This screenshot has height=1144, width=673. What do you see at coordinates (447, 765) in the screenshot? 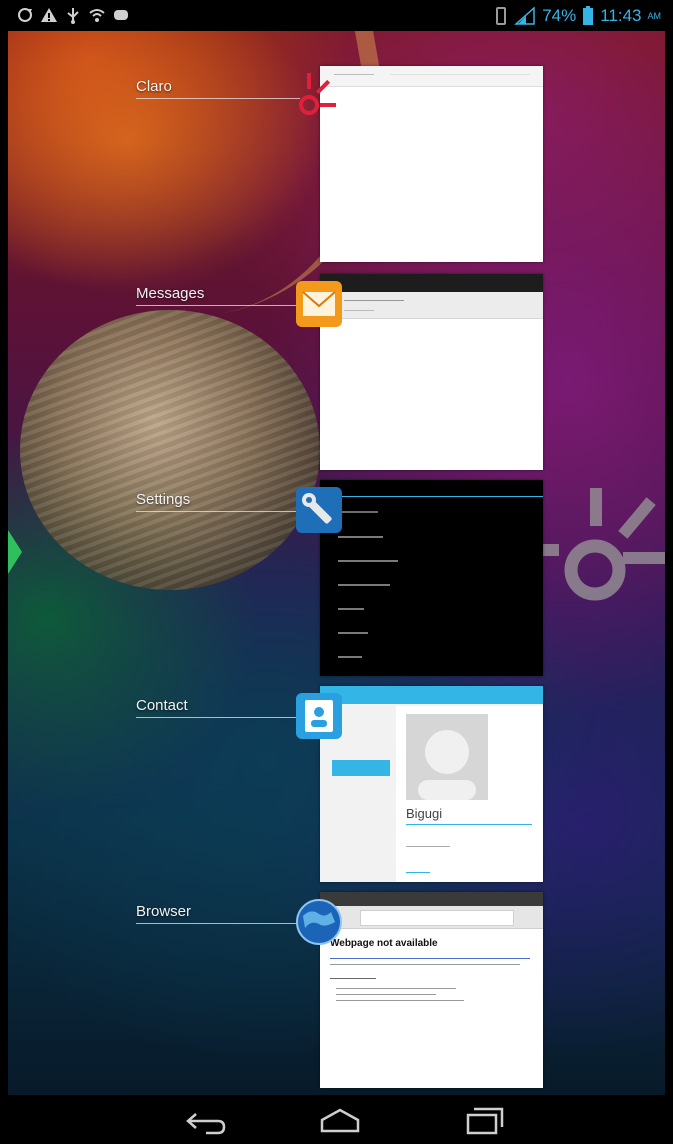
I see `avatar-placeholder-icon` at bounding box center [447, 765].